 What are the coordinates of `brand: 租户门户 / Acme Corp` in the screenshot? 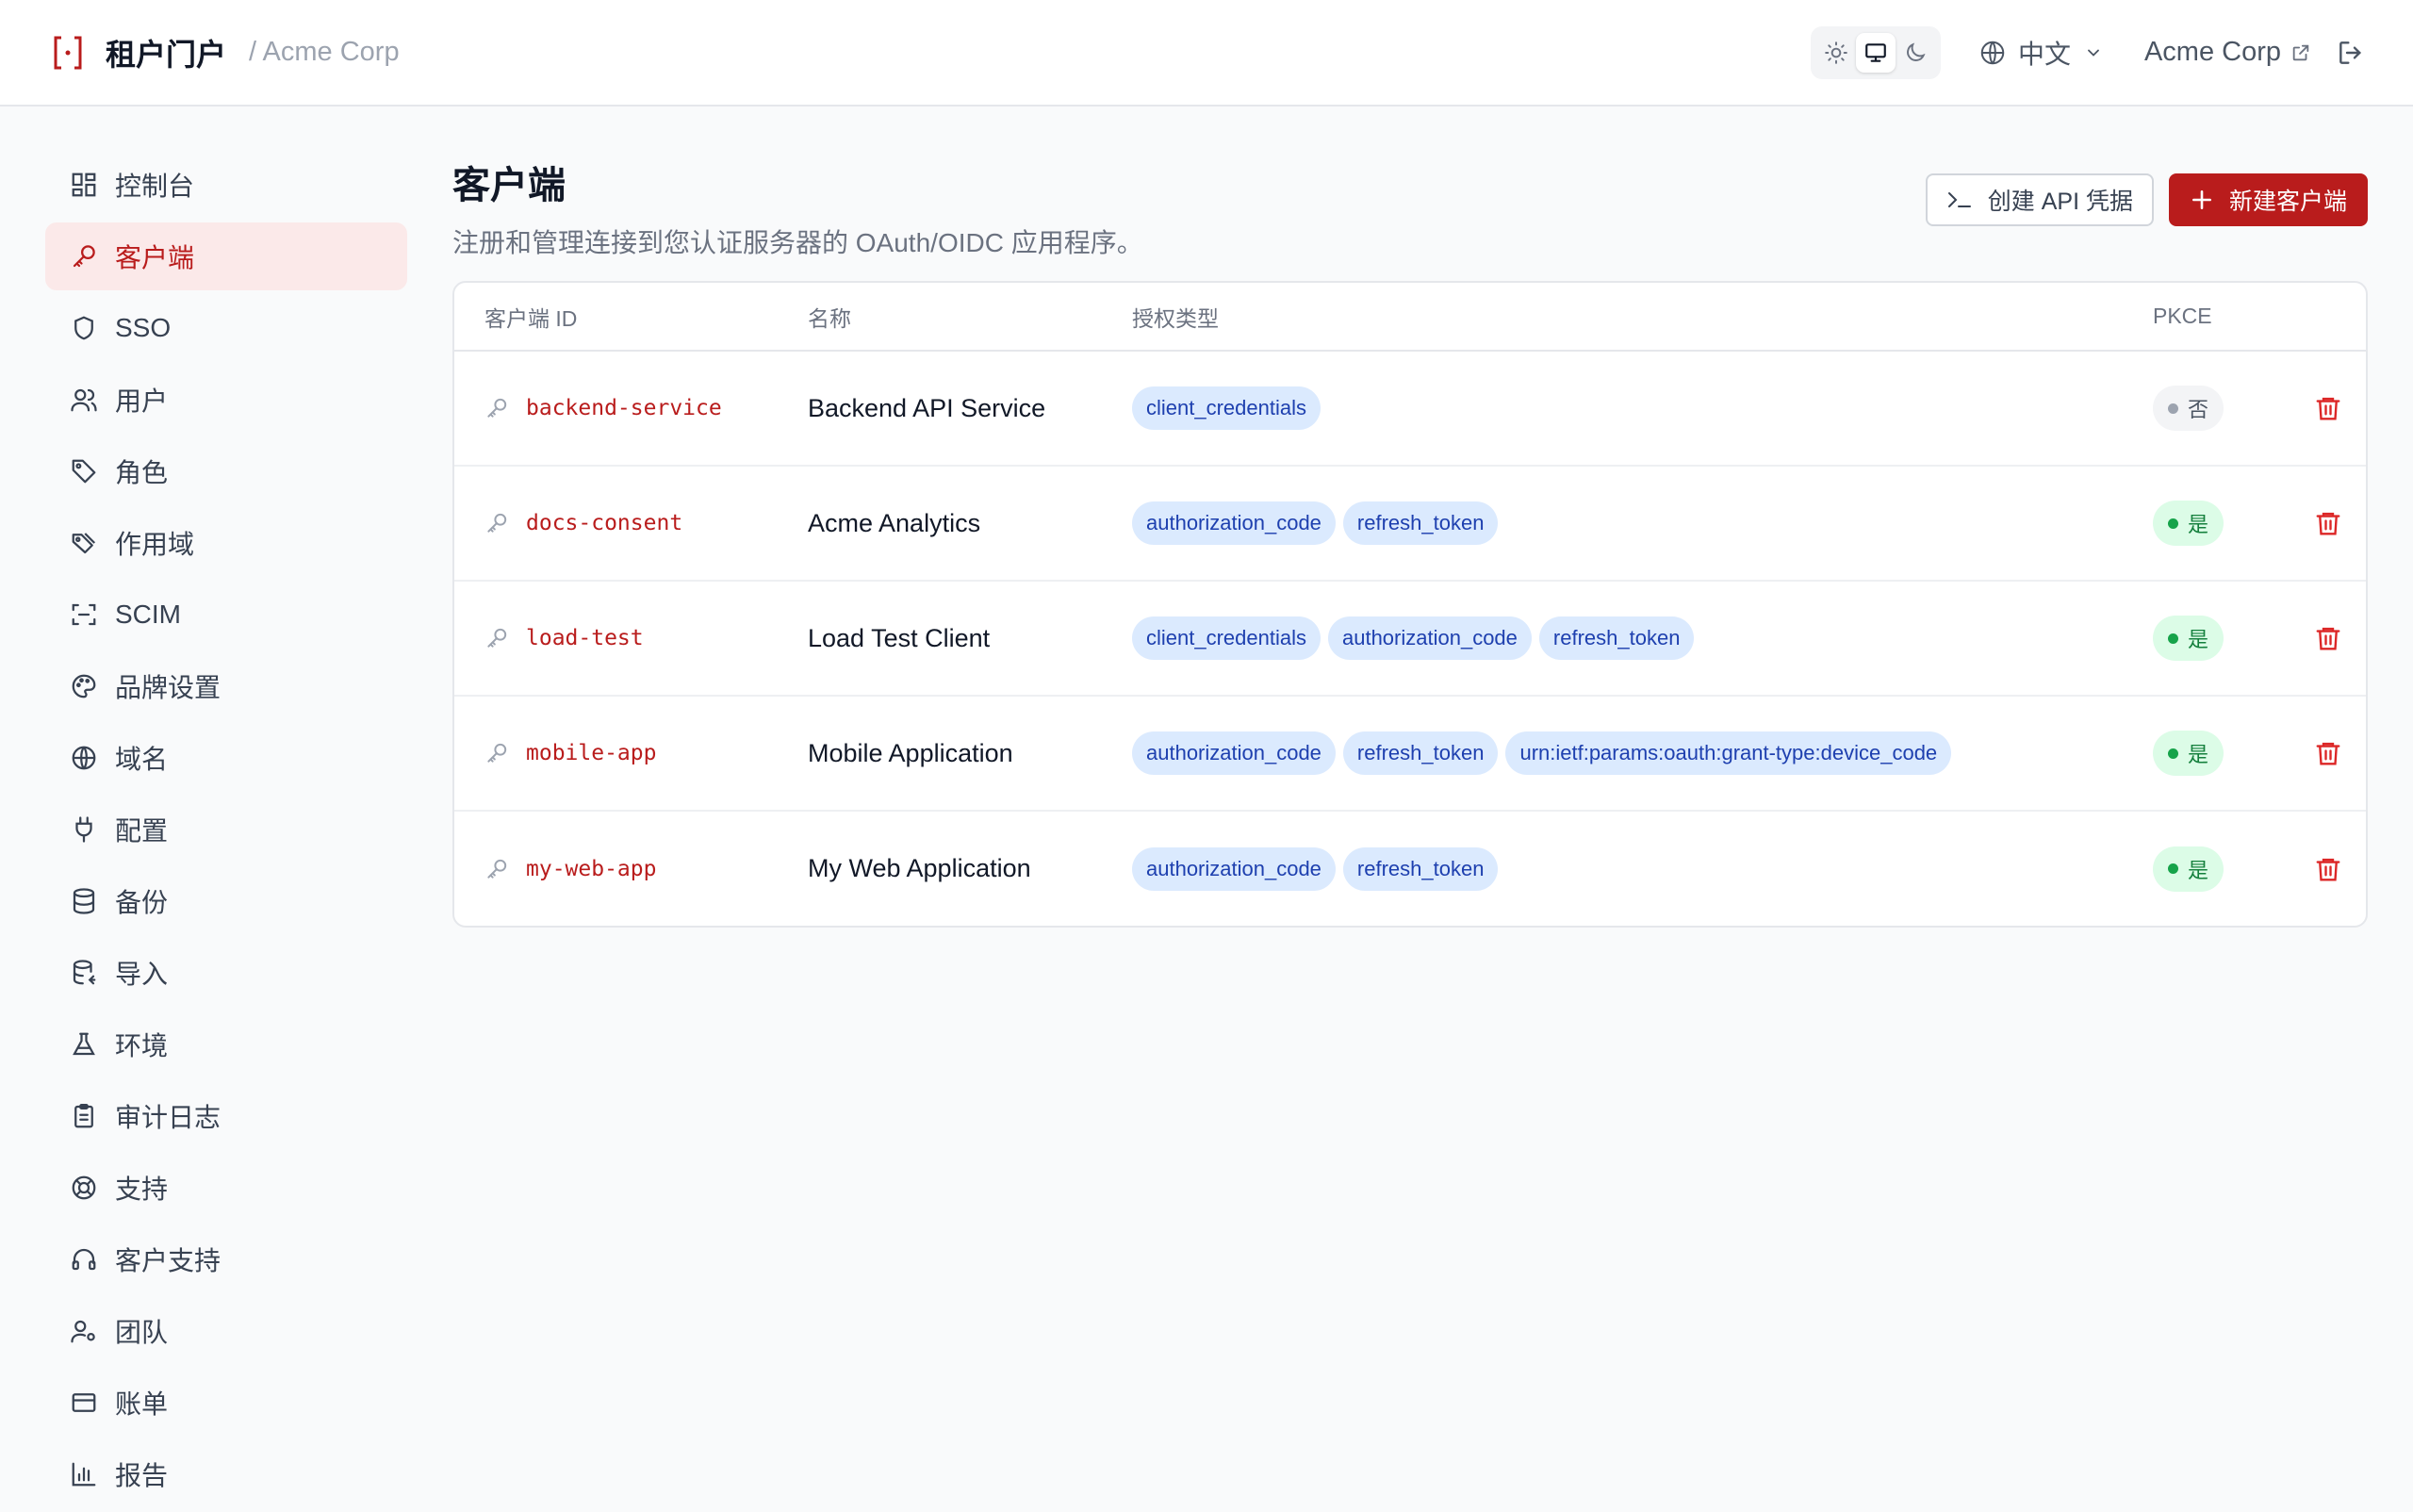 It's located at (224, 53).